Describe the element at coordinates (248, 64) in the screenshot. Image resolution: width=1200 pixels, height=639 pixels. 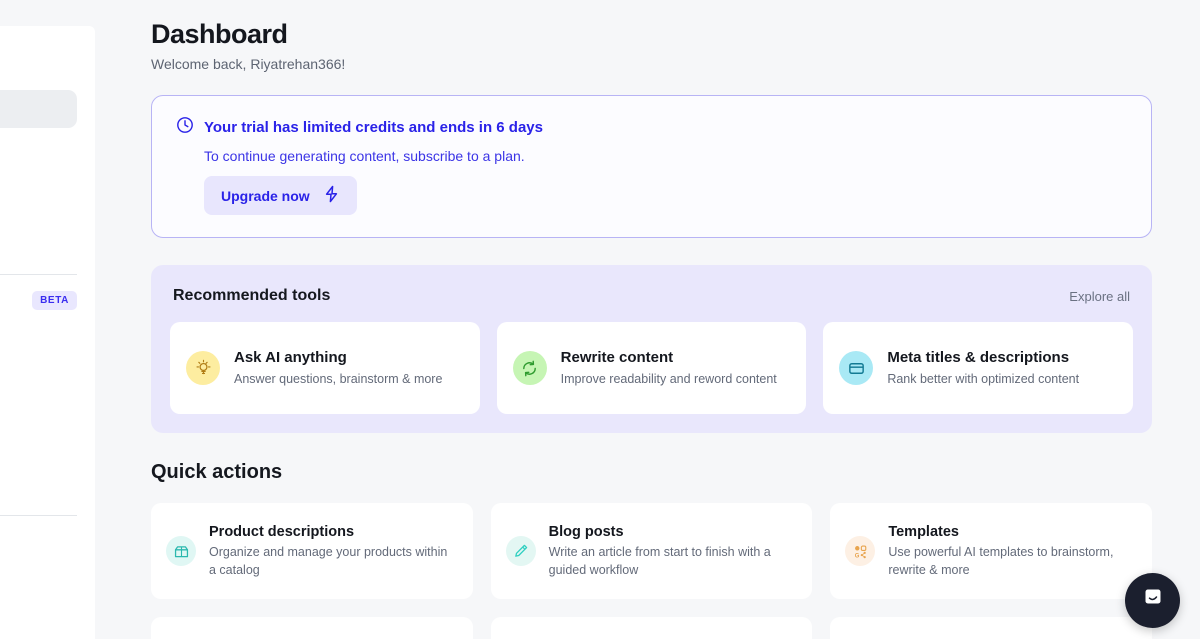
I see `welcome-message: Welcome back, Riyatrehan366!` at that location.